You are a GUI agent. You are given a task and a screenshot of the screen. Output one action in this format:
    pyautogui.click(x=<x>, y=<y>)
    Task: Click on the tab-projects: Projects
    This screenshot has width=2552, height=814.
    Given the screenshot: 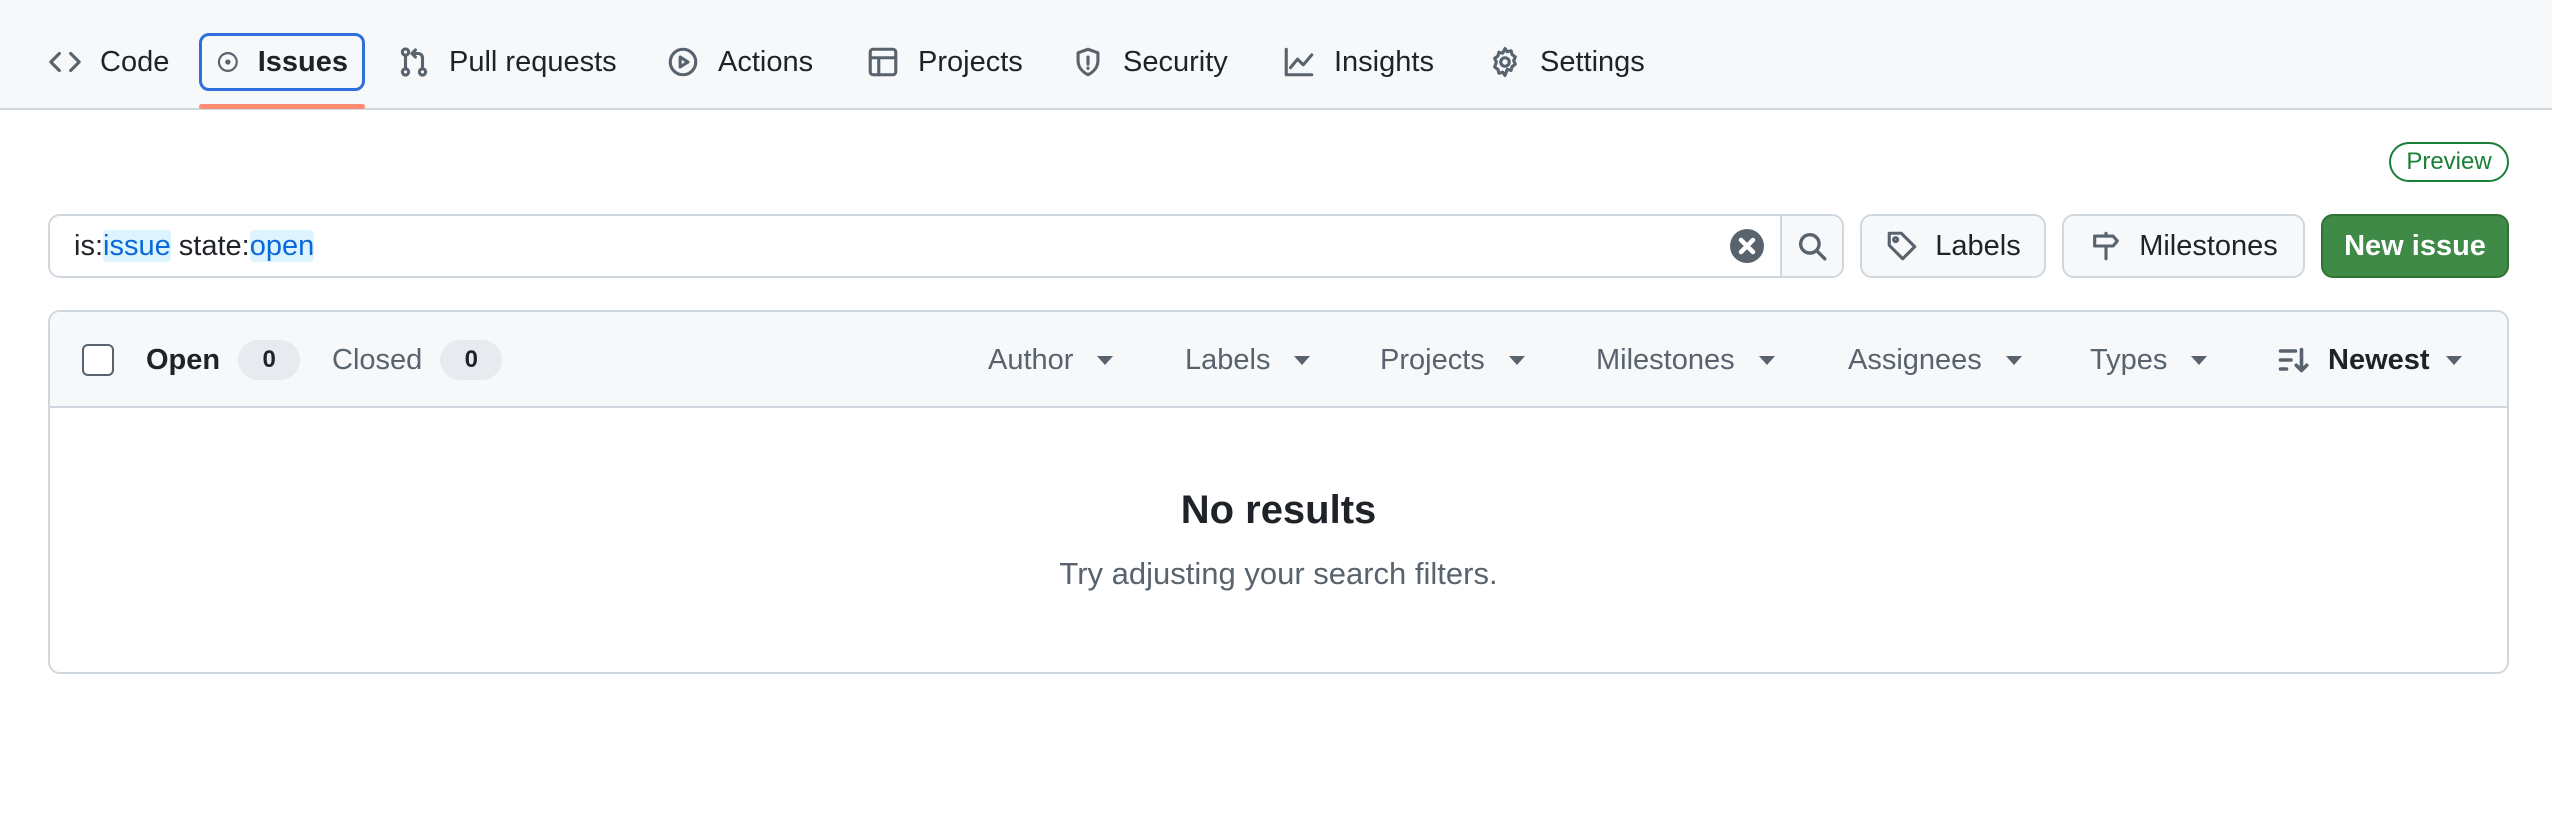 What is the action you would take?
    pyautogui.click(x=944, y=62)
    